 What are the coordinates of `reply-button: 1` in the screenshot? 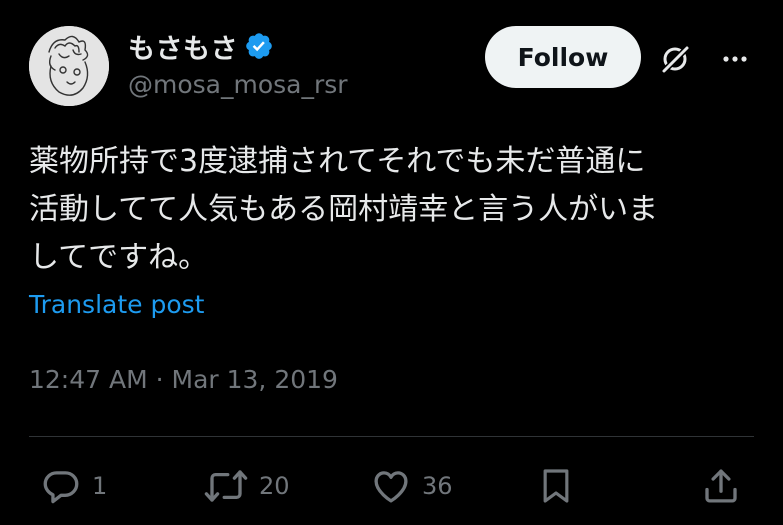 It's located at (73, 486).